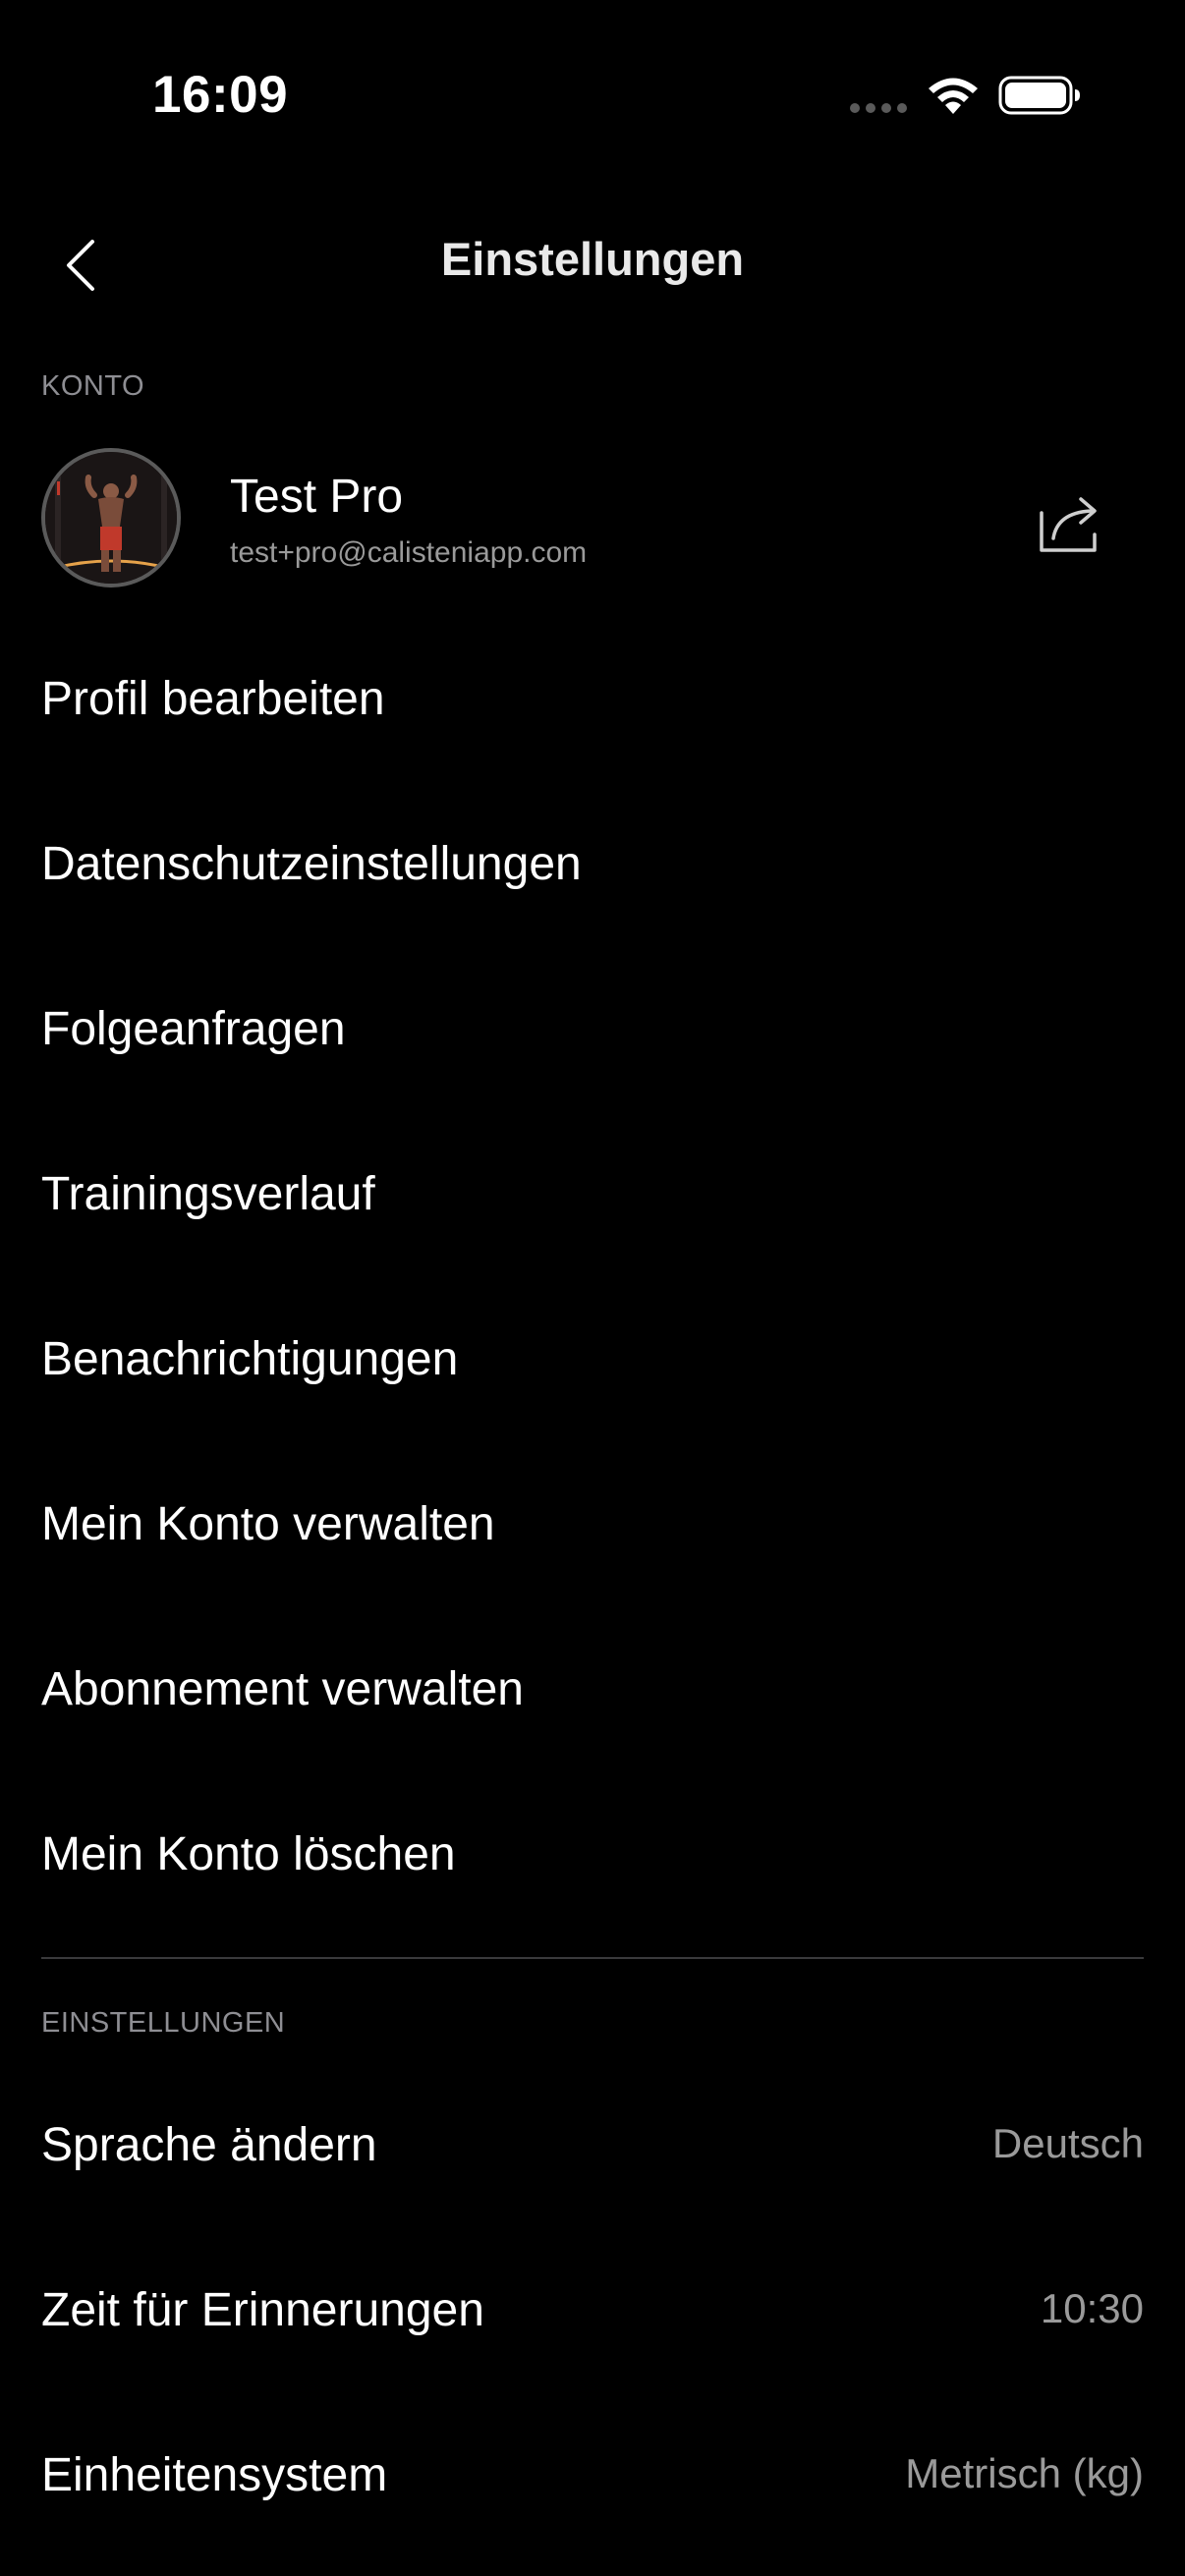 This screenshot has width=1185, height=2576. Describe the element at coordinates (221, 95) in the screenshot. I see `status-time: 16:09` at that location.